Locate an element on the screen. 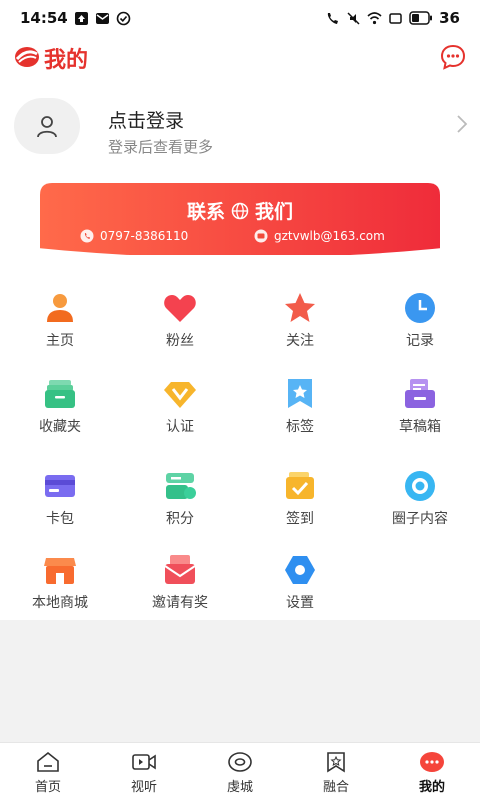 This screenshot has height=801, width=480. user-icon is located at coordinates (47, 127).